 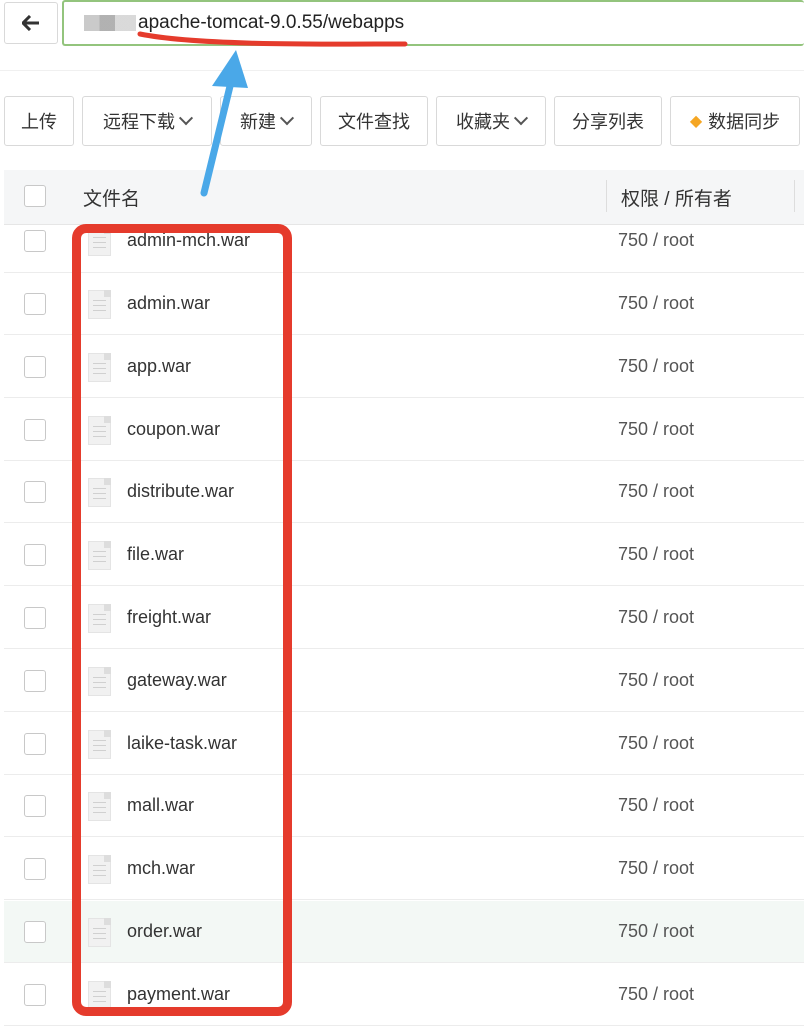 I want to click on annotation-blue-arrow-shaft, so click(x=218, y=135).